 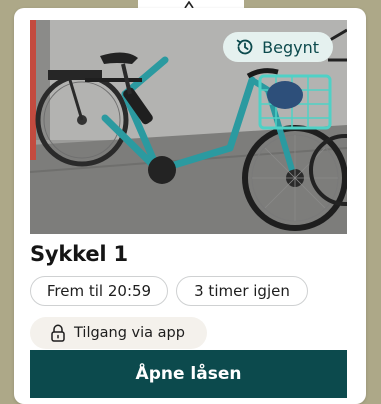 What do you see at coordinates (79, 254) in the screenshot?
I see `vehicle-title: Sykkel 1` at bounding box center [79, 254].